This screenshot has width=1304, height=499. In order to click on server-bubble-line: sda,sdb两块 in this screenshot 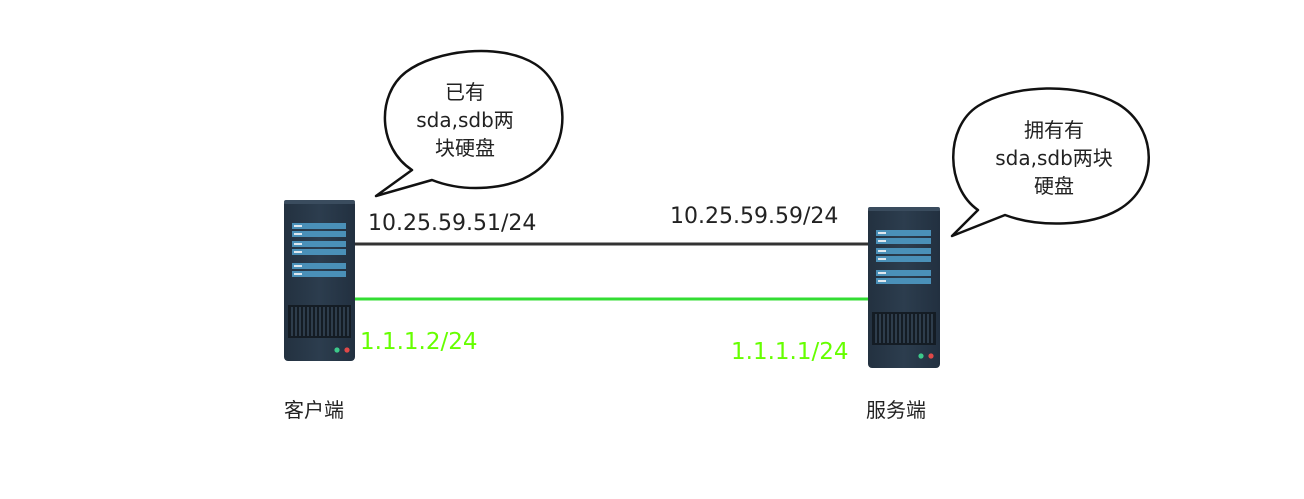, I will do `click(1054, 158)`.